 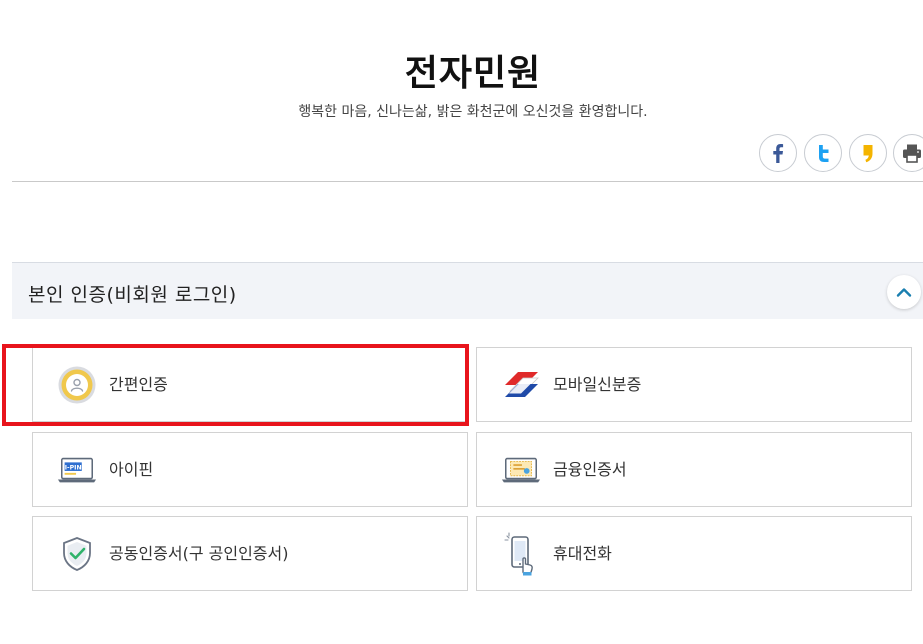 I want to click on auth-option-label: 간편인증, so click(x=138, y=384).